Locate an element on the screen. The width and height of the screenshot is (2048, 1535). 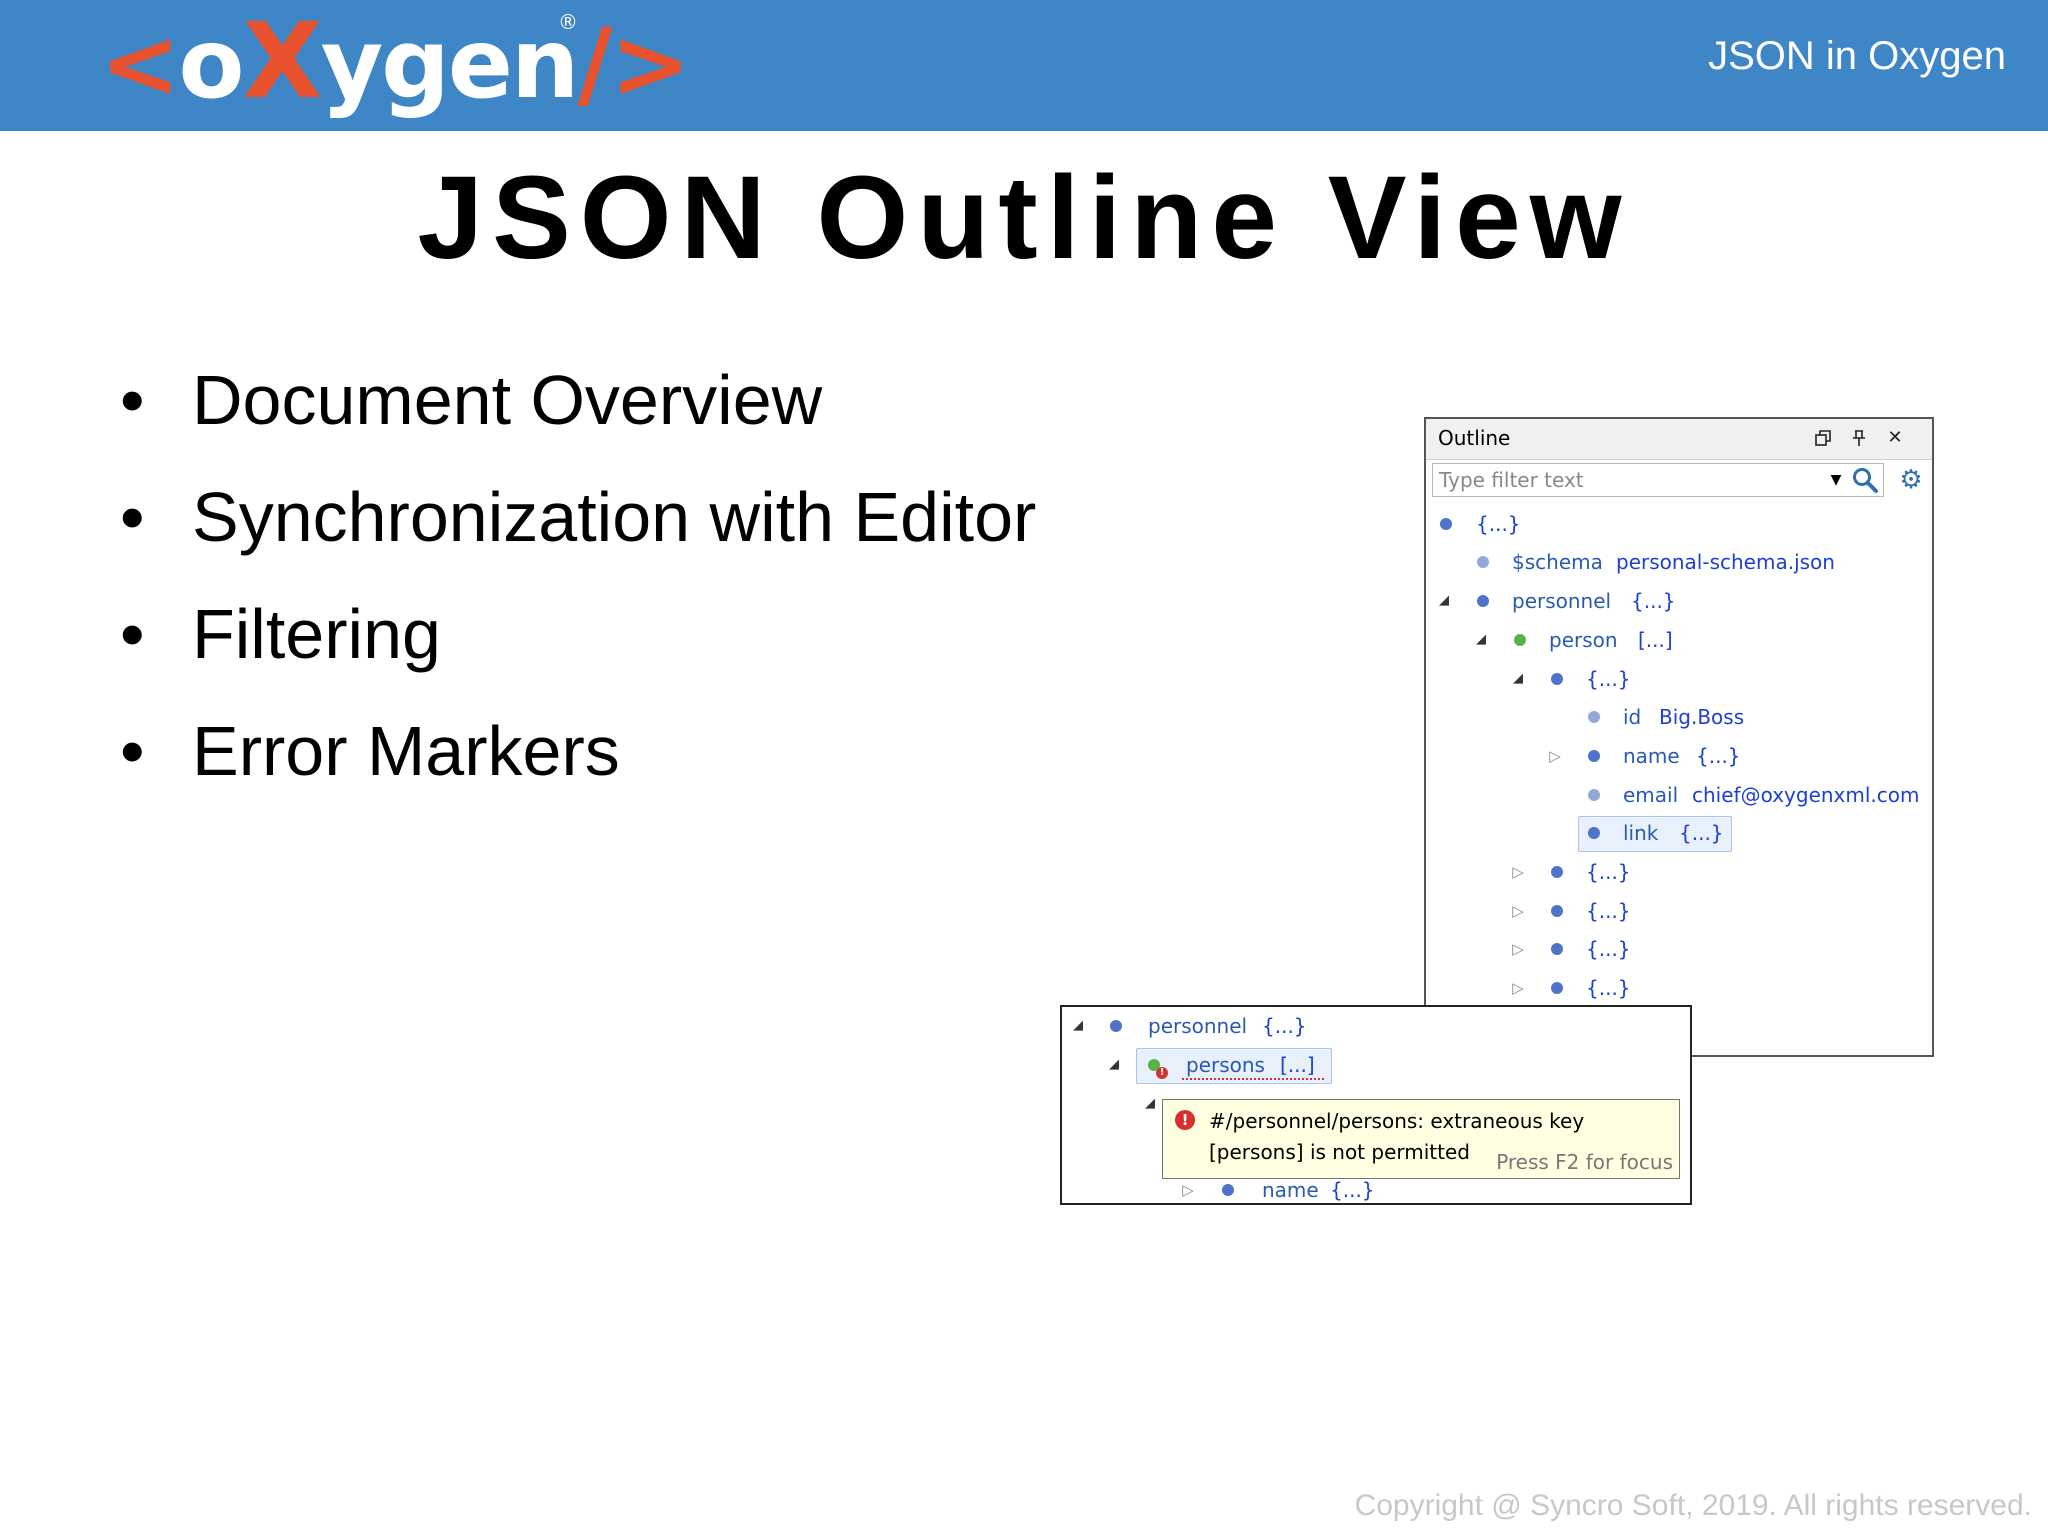
node-value: [...] is located at coordinates (1655, 640).